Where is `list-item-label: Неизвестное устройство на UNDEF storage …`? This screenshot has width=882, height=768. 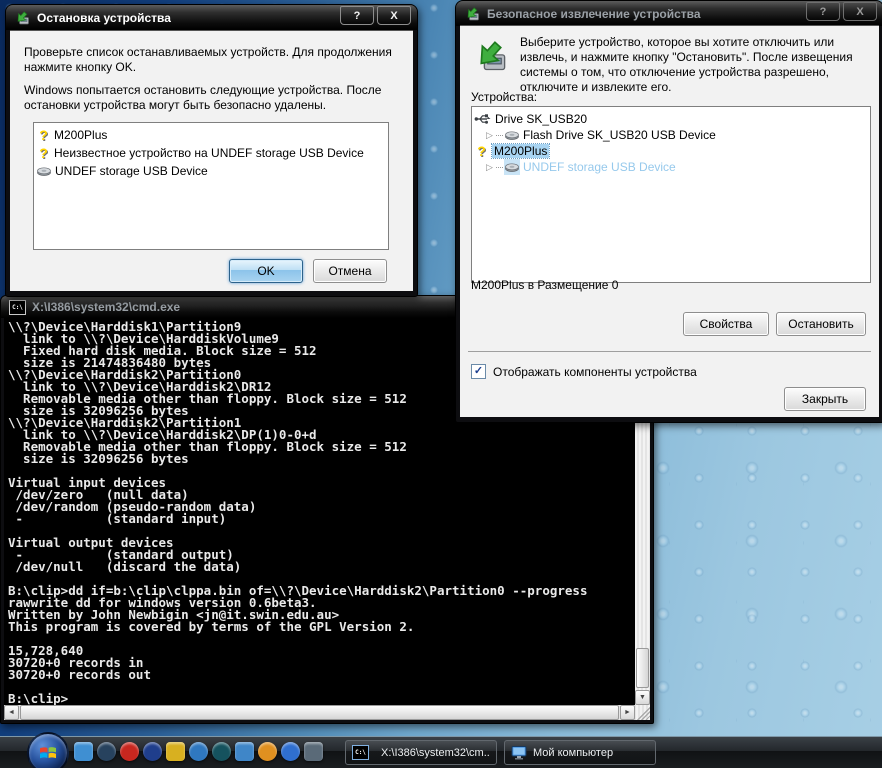 list-item-label: Неизвестное устройство на UNDEF storage … is located at coordinates (209, 153).